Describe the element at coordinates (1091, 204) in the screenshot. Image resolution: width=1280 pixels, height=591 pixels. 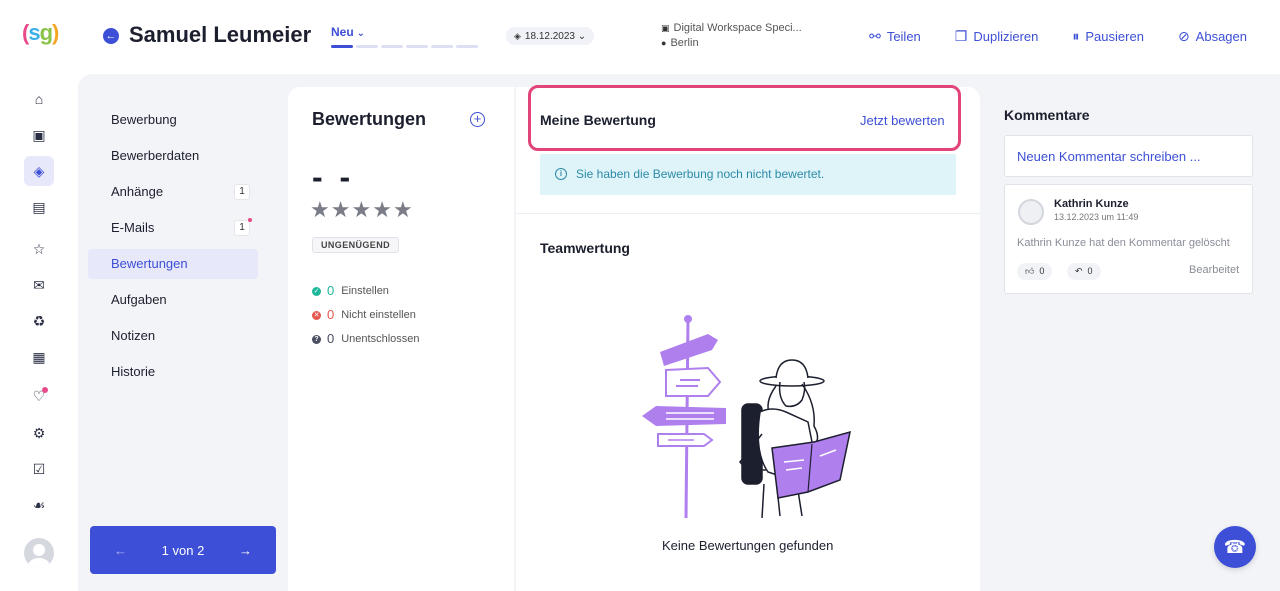
I see `comment-author: Kathrin Kunze` at that location.